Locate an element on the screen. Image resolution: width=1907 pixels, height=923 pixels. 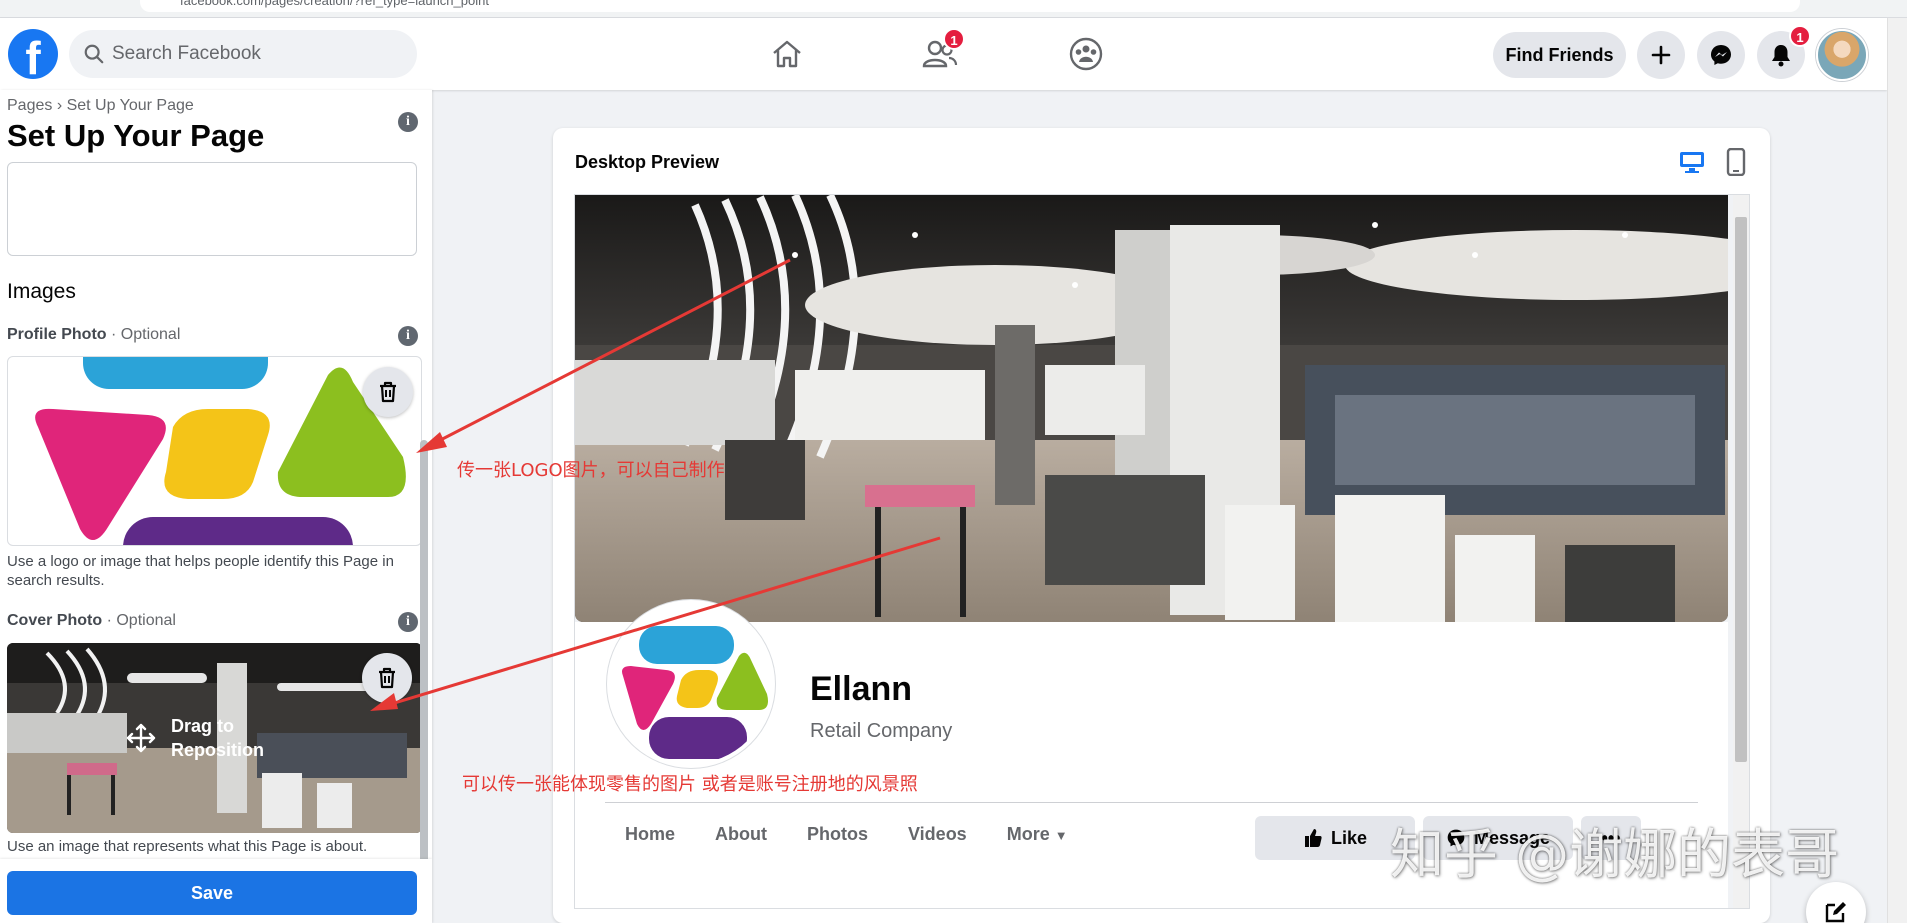
groups-nav-button is located at coordinates (1086, 54).